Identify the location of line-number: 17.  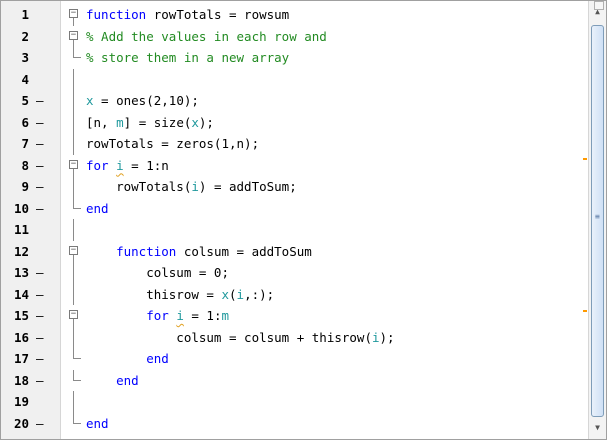
(21, 358).